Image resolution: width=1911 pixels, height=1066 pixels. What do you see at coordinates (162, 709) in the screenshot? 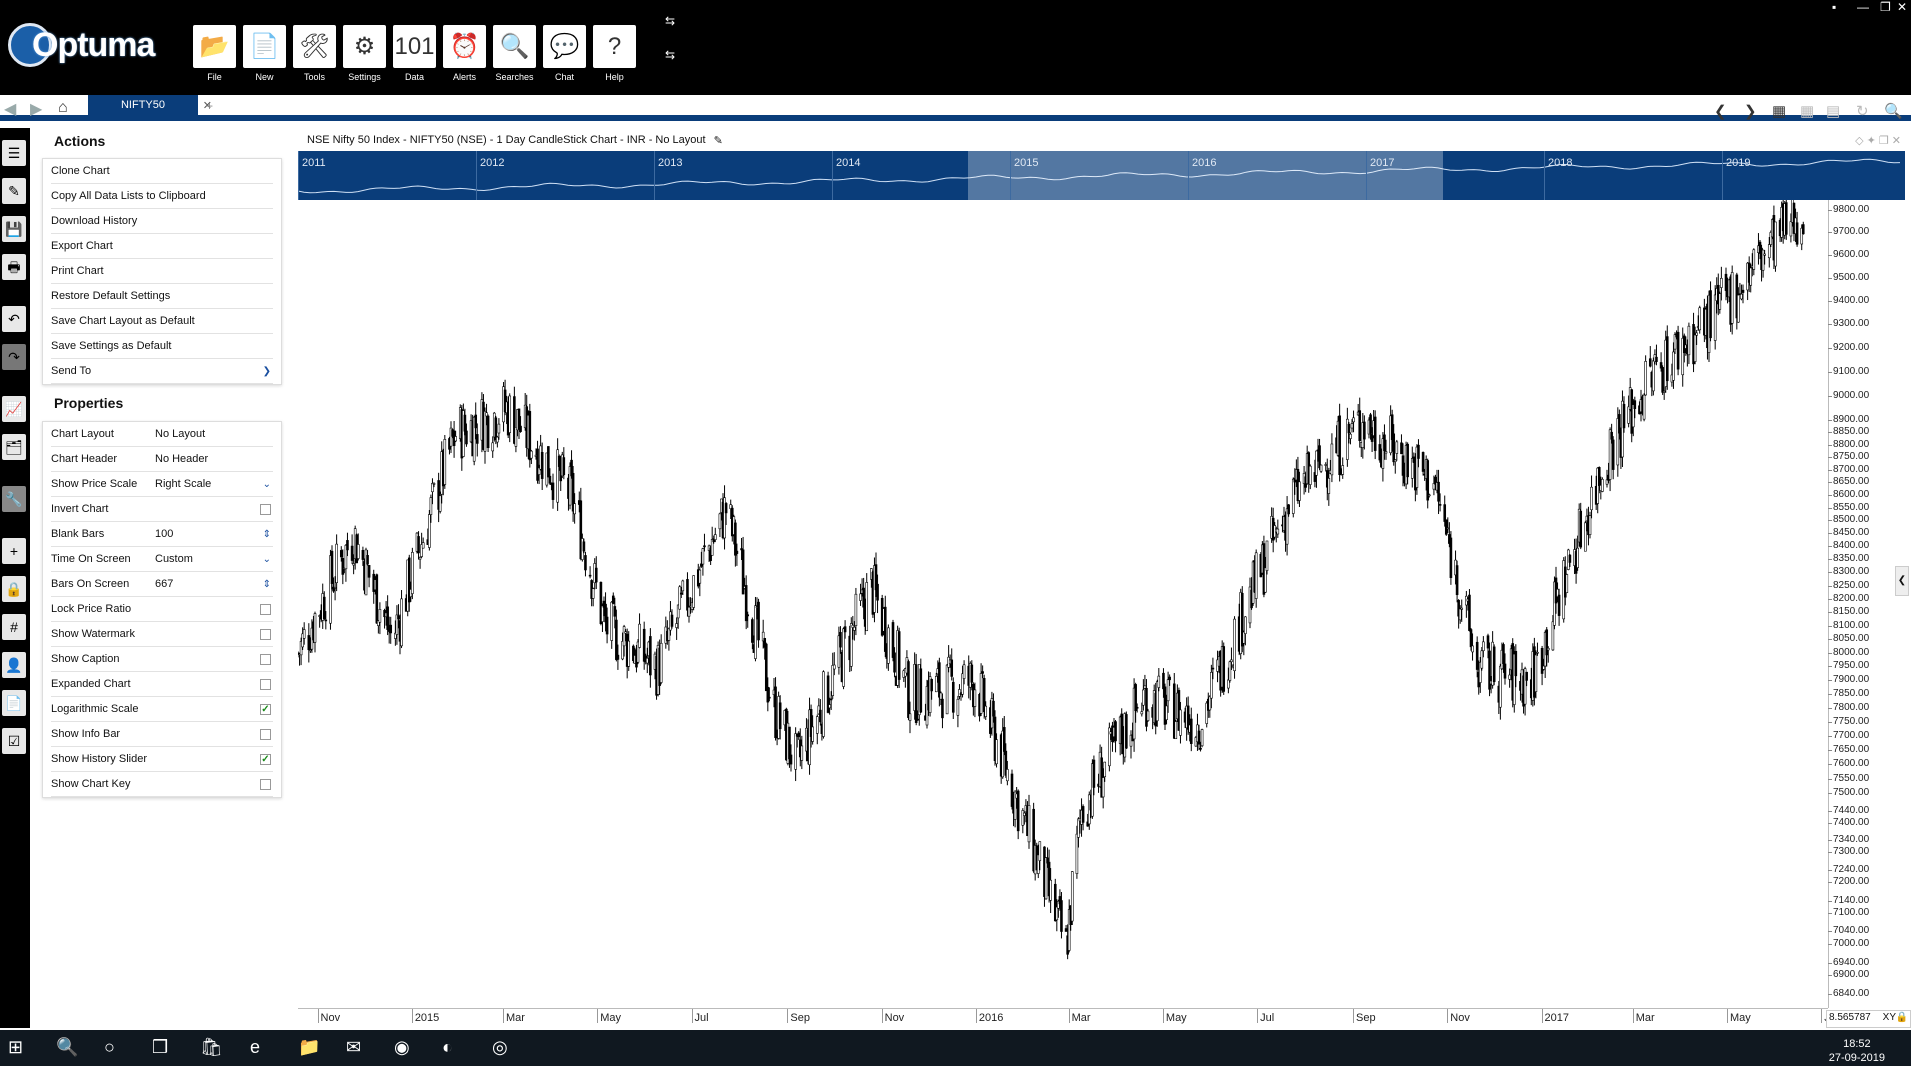
I see `property-logarithmic-scale: Logarithmic Scale ✓` at bounding box center [162, 709].